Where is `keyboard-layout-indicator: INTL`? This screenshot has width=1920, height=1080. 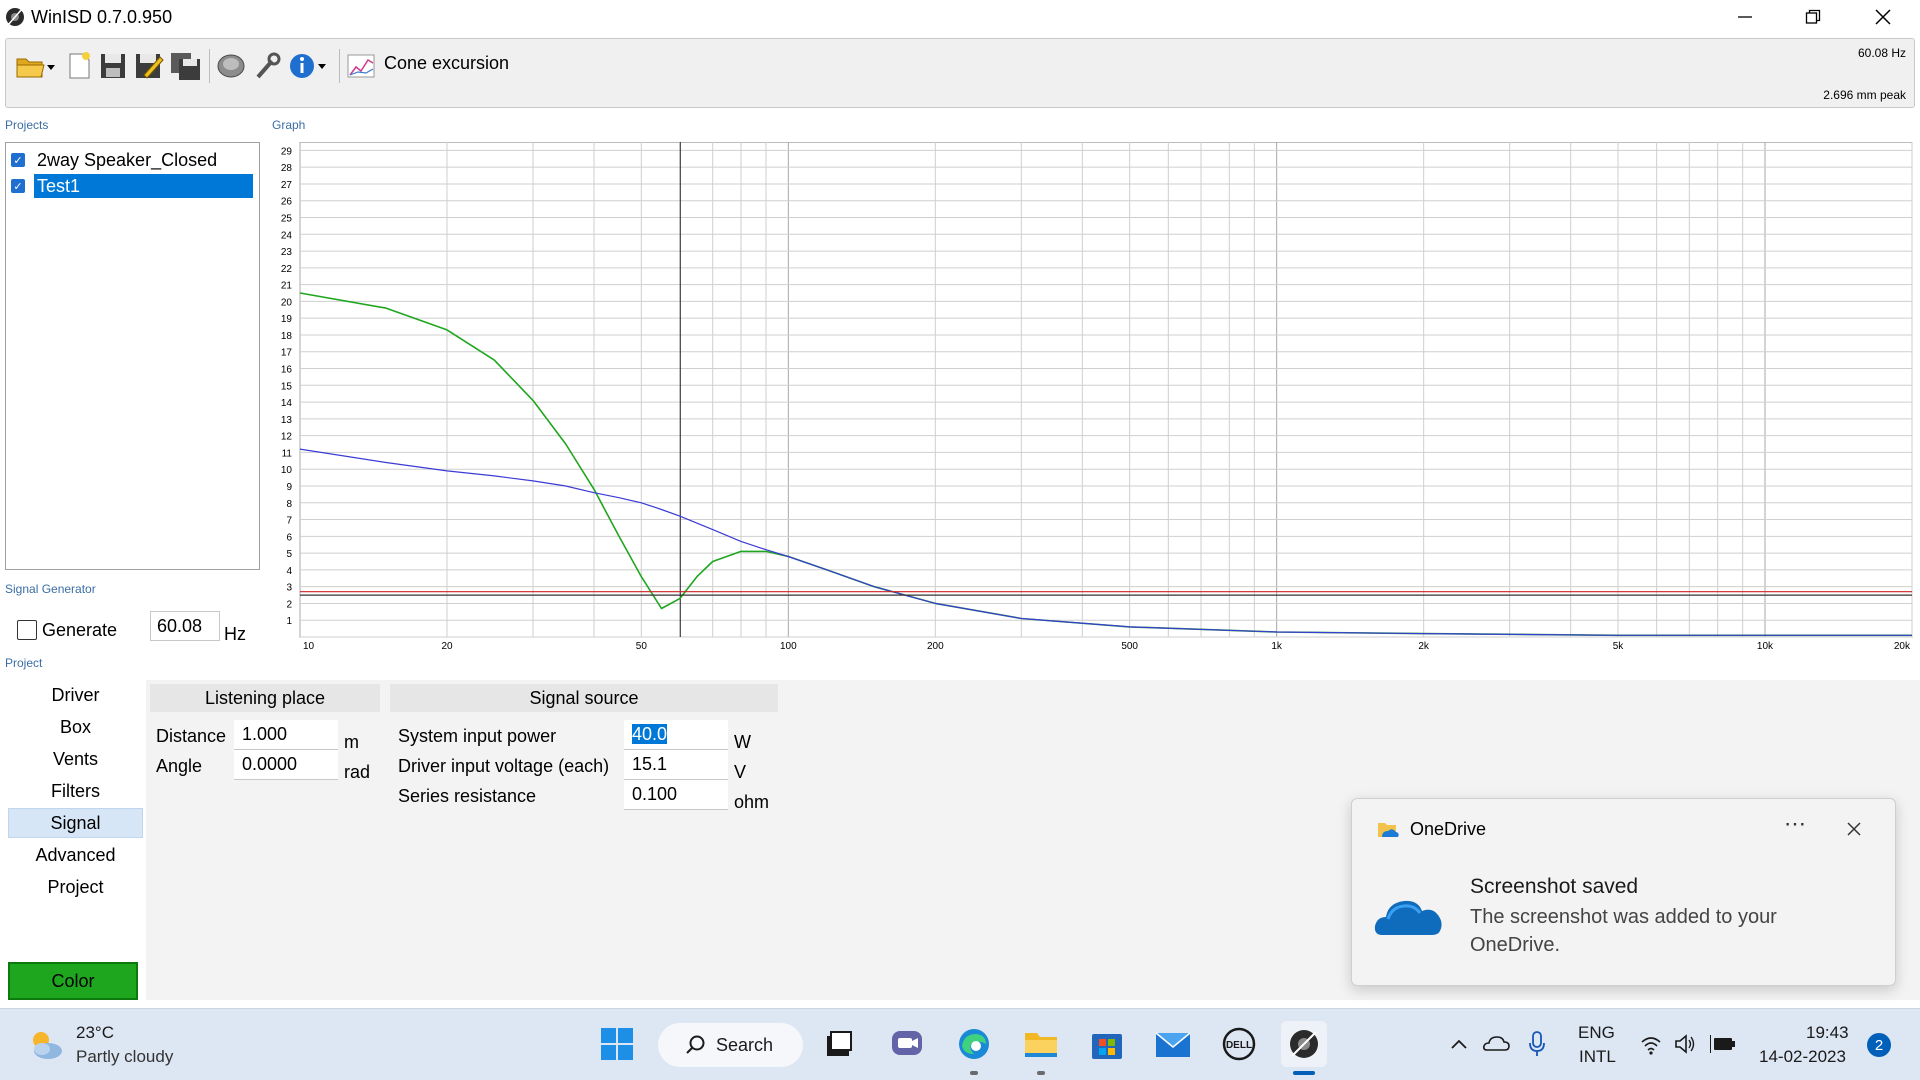
keyboard-layout-indicator: INTL is located at coordinates (1597, 1057).